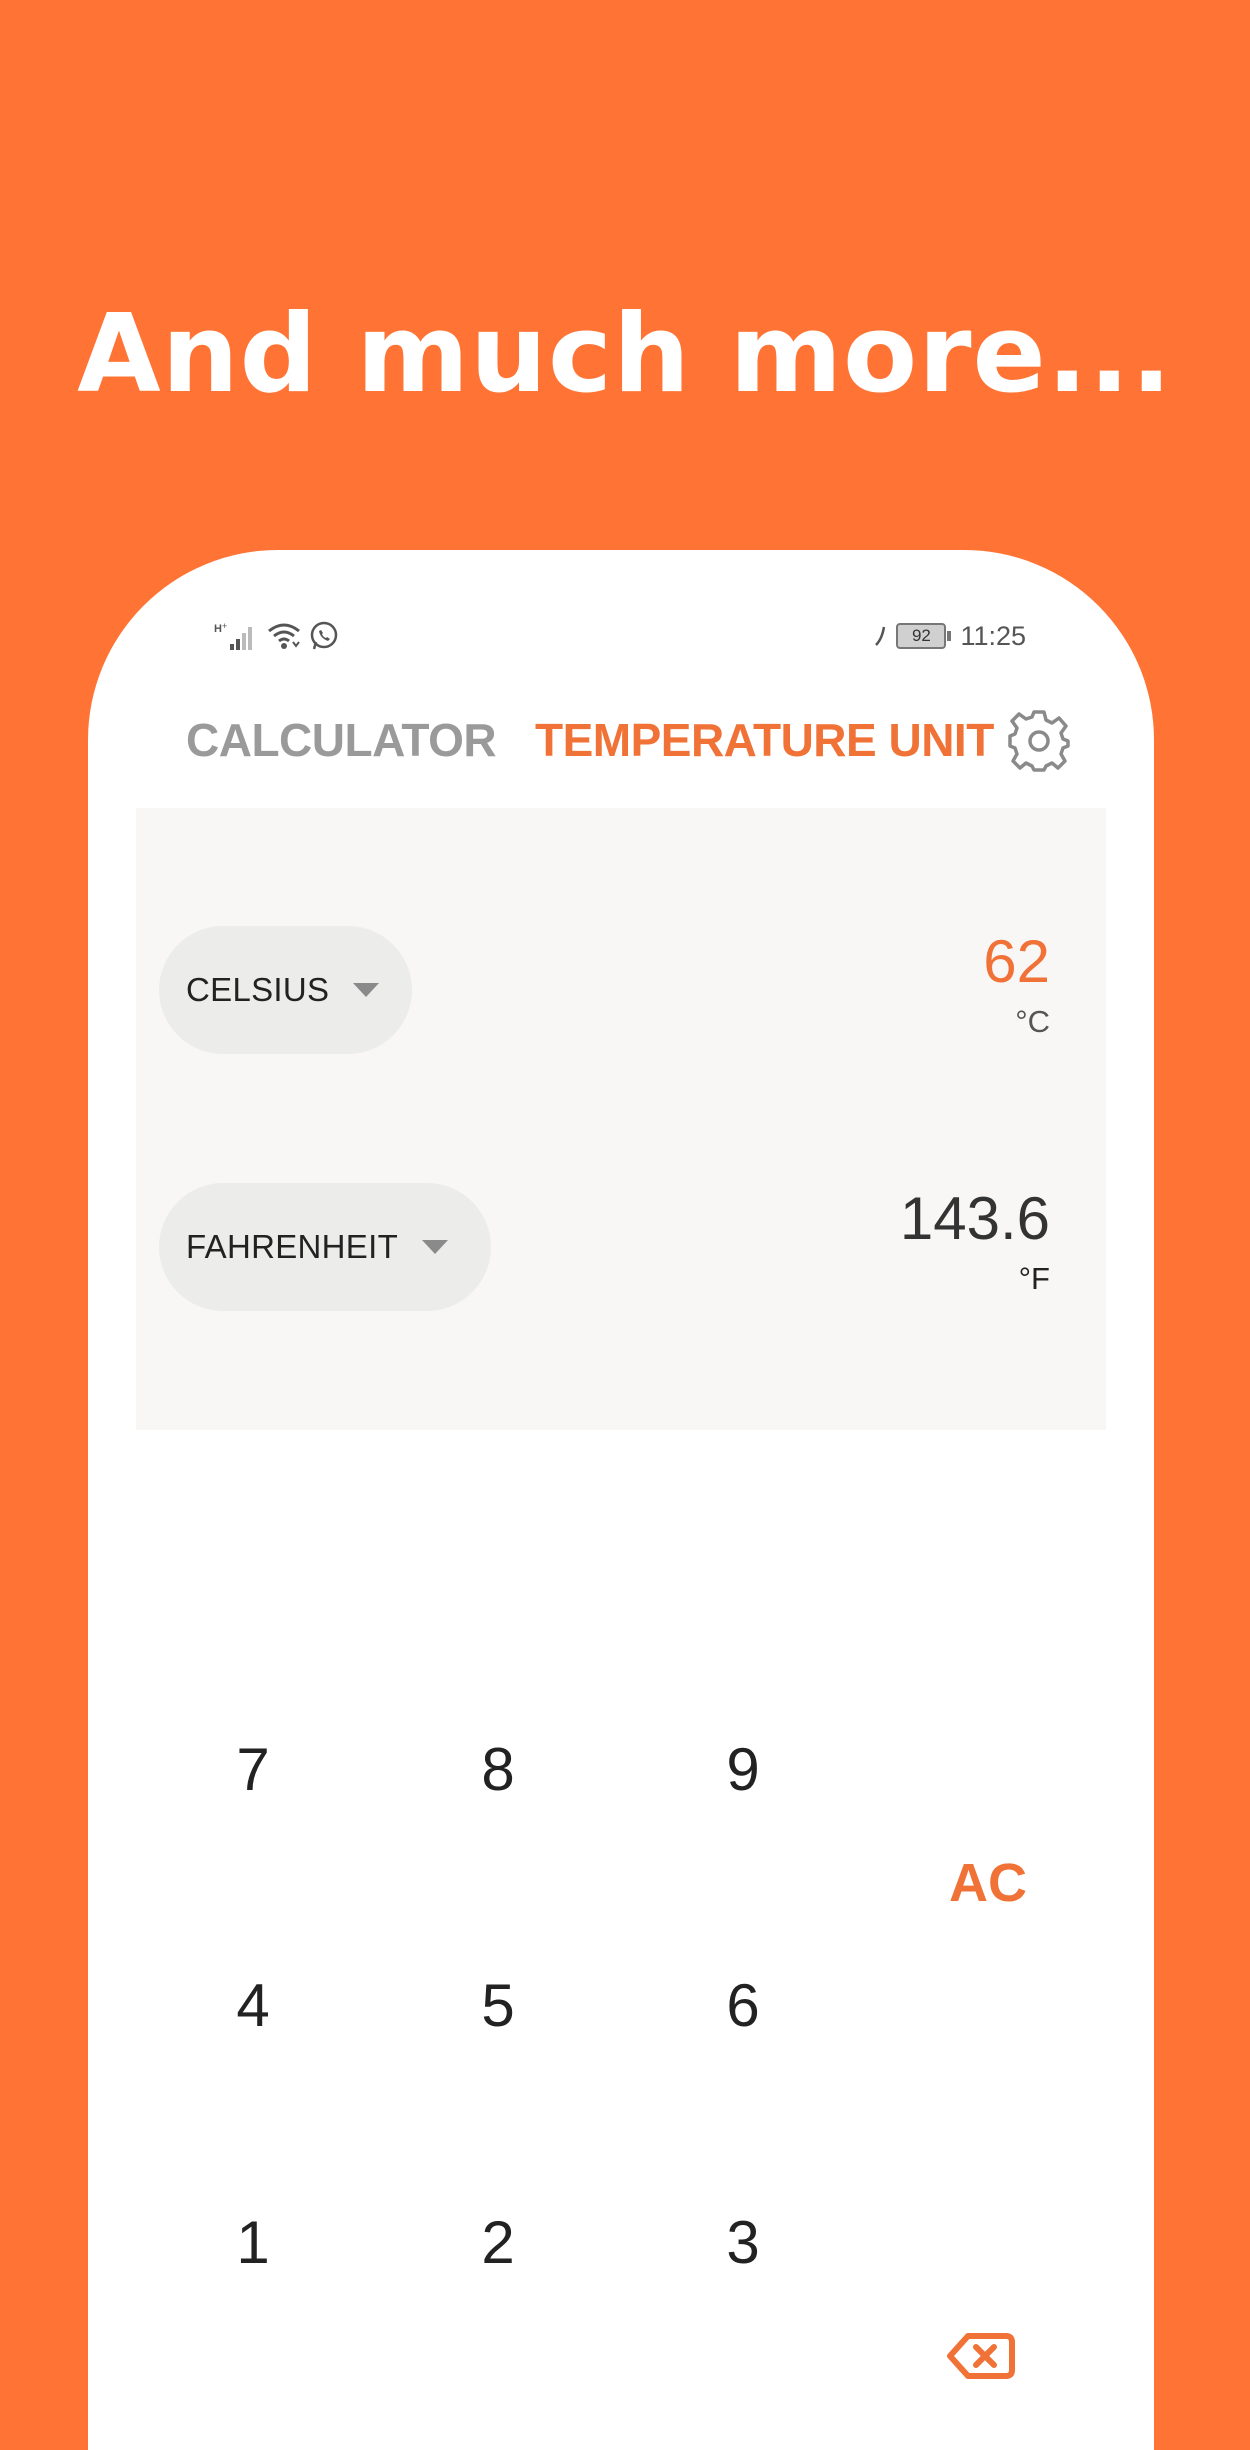 This screenshot has width=1250, height=2450. What do you see at coordinates (975, 1219) in the screenshot?
I see `to-value: 143.6` at bounding box center [975, 1219].